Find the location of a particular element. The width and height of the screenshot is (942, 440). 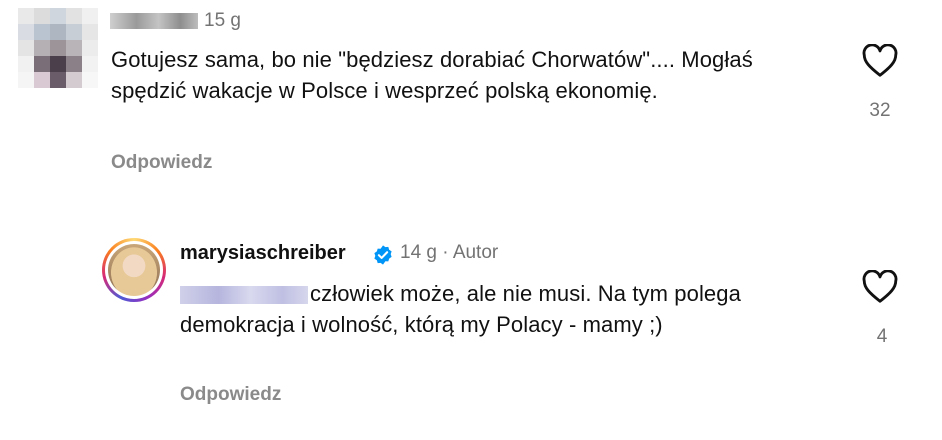

comment-meta: 14 g · Autor is located at coordinates (449, 252).